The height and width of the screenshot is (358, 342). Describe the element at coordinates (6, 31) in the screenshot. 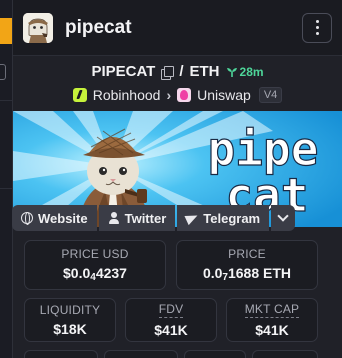

I see `background-accent` at that location.